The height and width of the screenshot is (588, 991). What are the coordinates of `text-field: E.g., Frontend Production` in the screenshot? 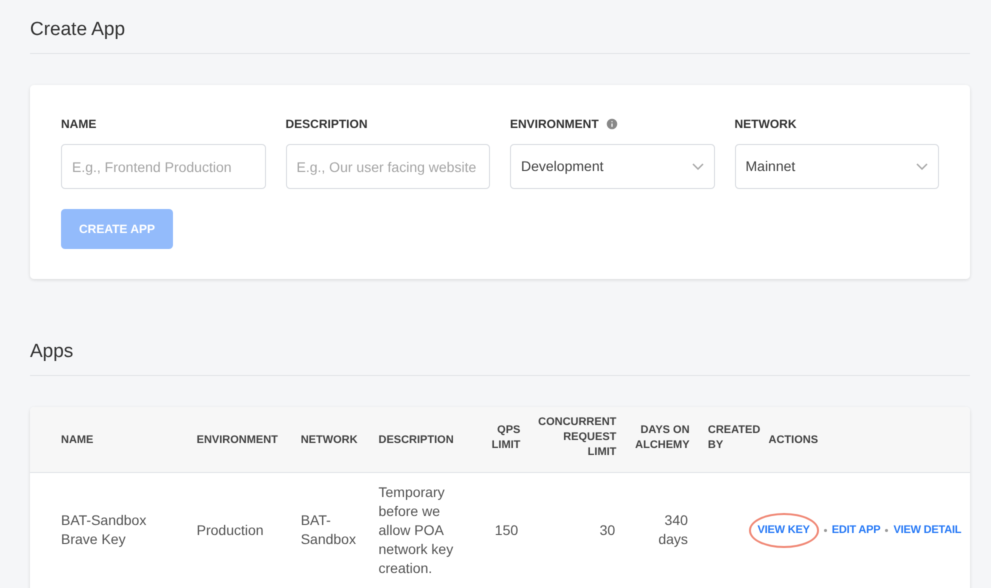 It's located at (163, 166).